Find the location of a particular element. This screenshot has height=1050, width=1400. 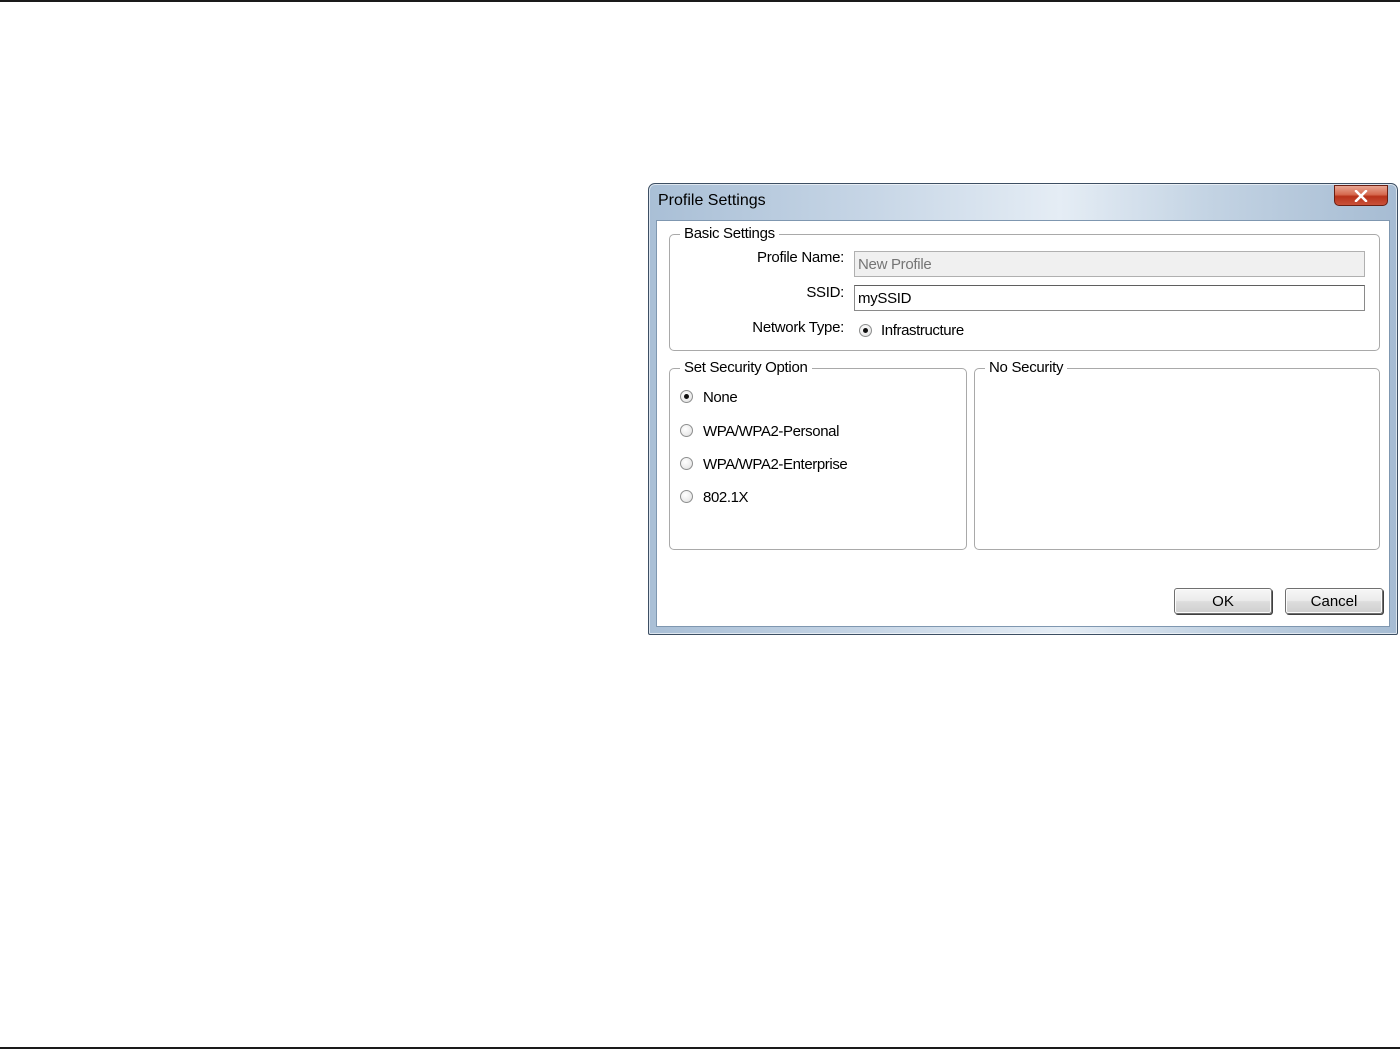

profile-name-field is located at coordinates (1109, 264).